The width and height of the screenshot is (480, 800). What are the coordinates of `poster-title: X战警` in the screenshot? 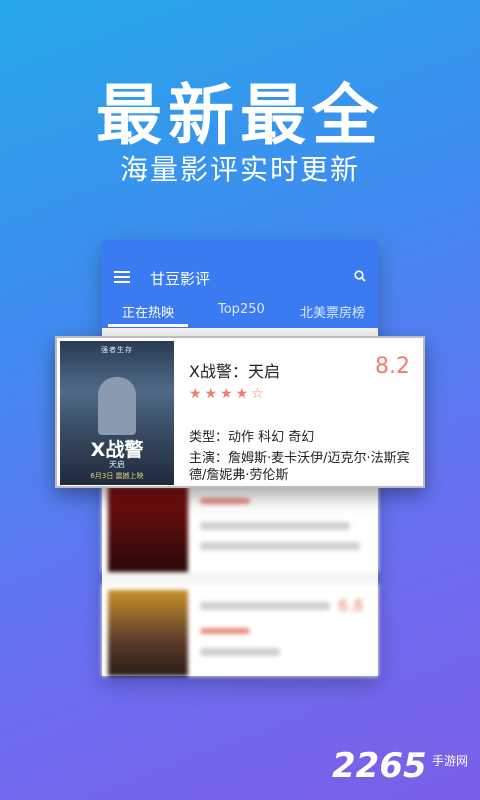 It's located at (117, 450).